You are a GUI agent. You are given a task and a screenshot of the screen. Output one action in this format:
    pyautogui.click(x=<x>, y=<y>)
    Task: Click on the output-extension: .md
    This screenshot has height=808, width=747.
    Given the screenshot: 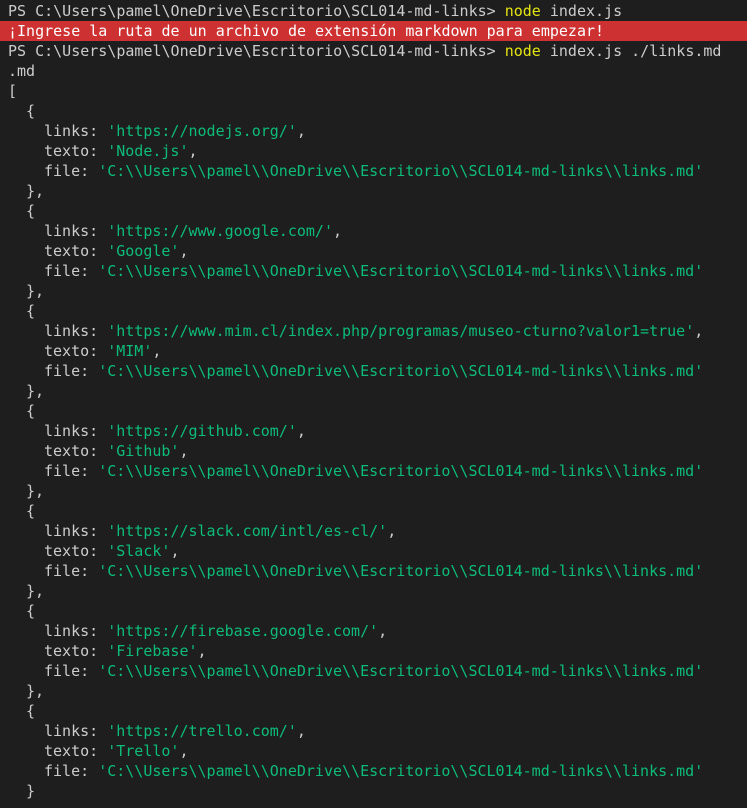 What is the action you would take?
    pyautogui.click(x=22, y=71)
    